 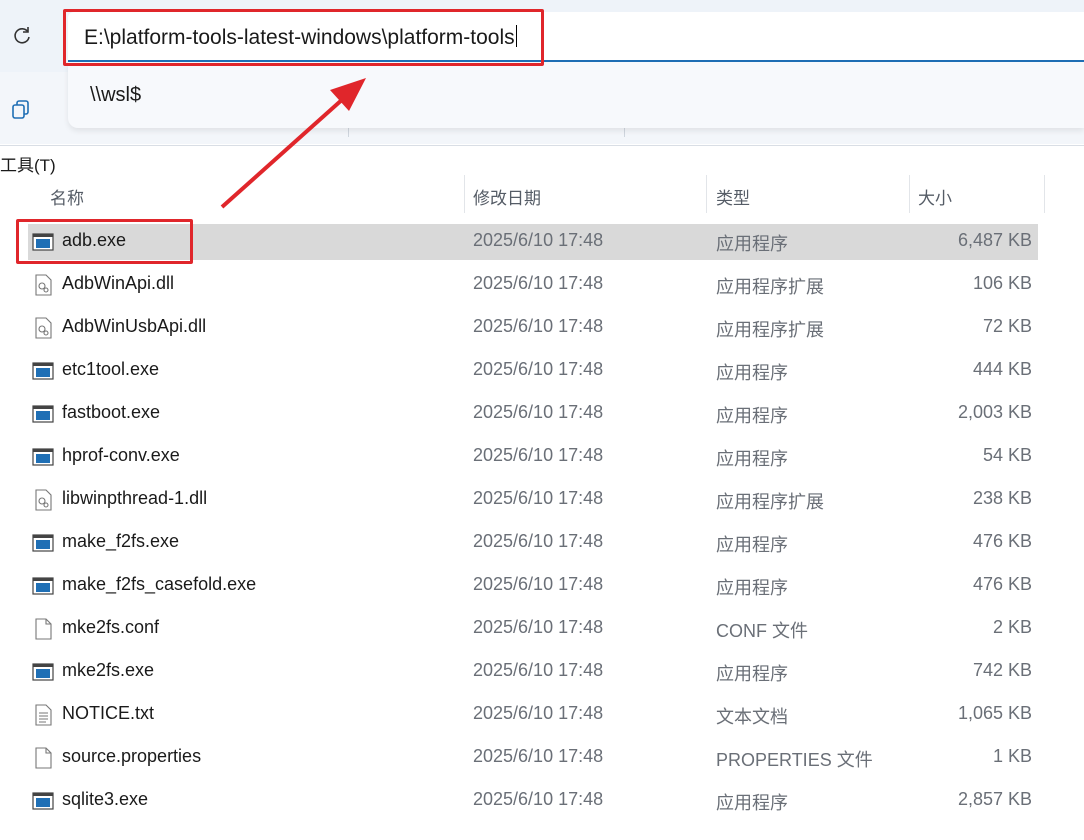 I want to click on column-header-size: 大小, so click(x=935, y=196).